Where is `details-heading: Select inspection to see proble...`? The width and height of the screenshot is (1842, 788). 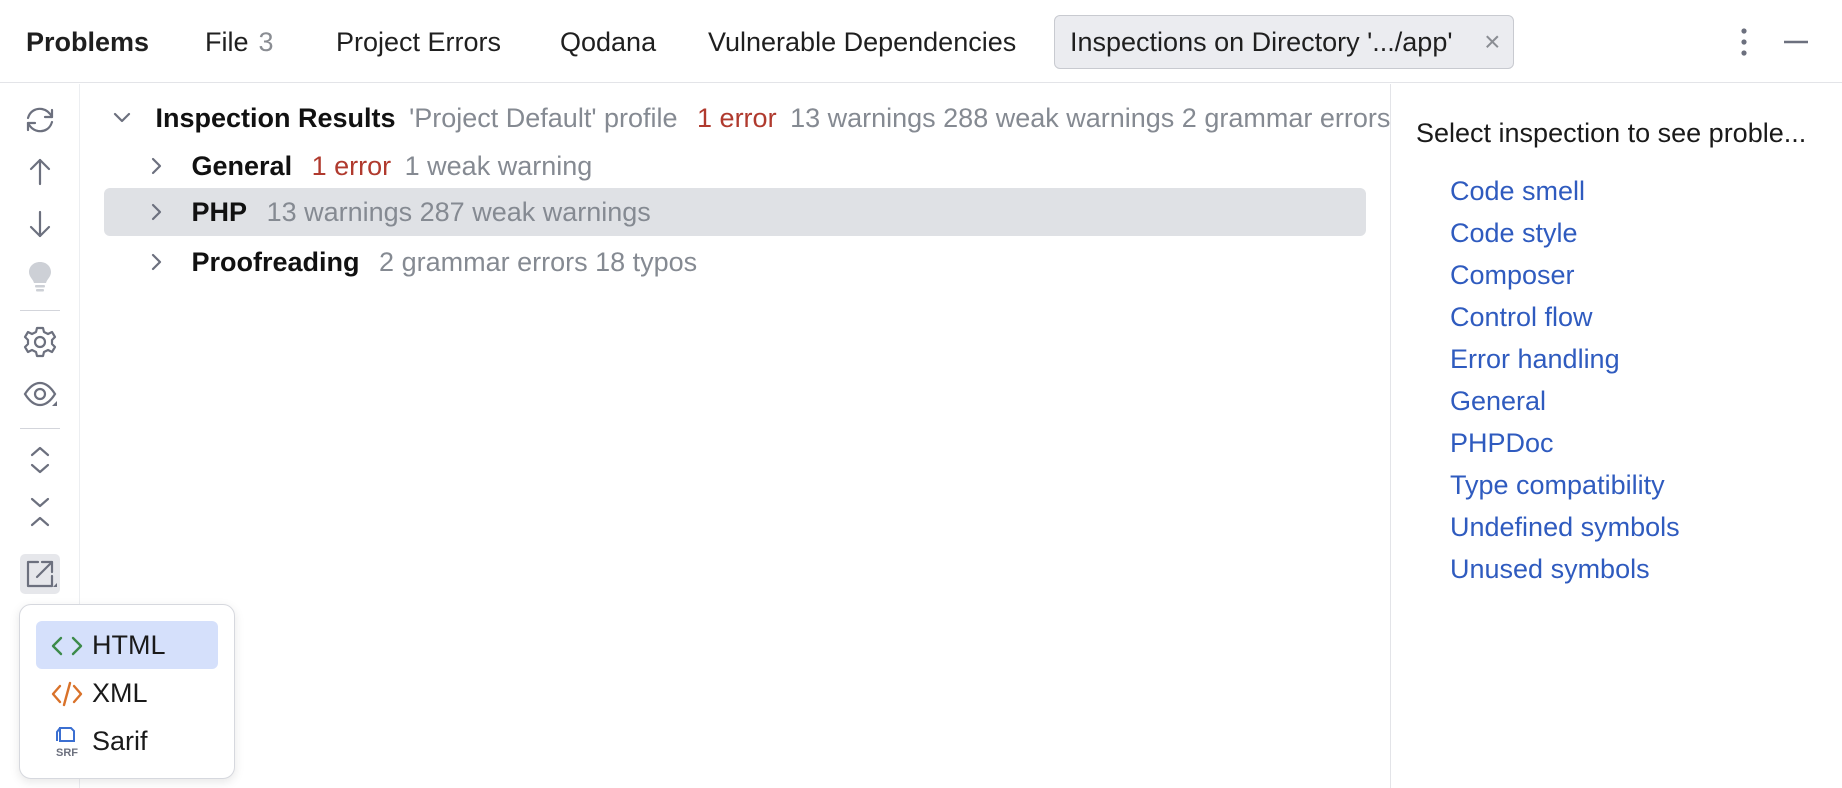
details-heading: Select inspection to see proble... is located at coordinates (1611, 133).